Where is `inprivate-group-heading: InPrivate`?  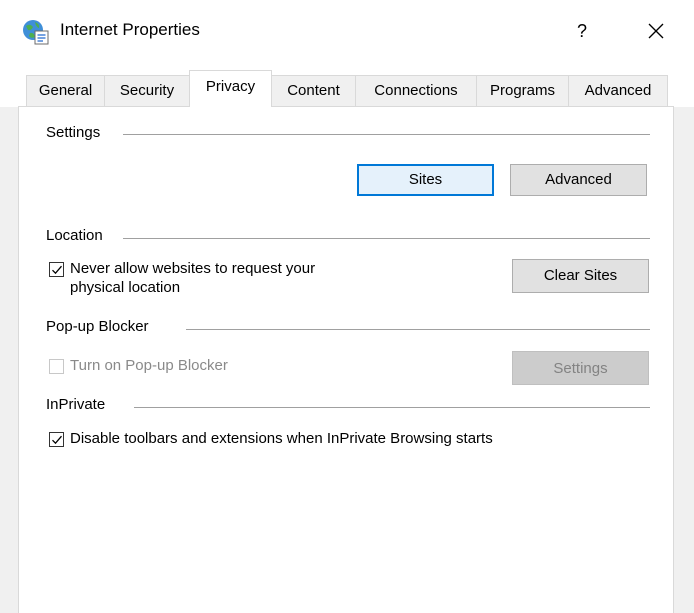
inprivate-group-heading: InPrivate is located at coordinates (76, 404).